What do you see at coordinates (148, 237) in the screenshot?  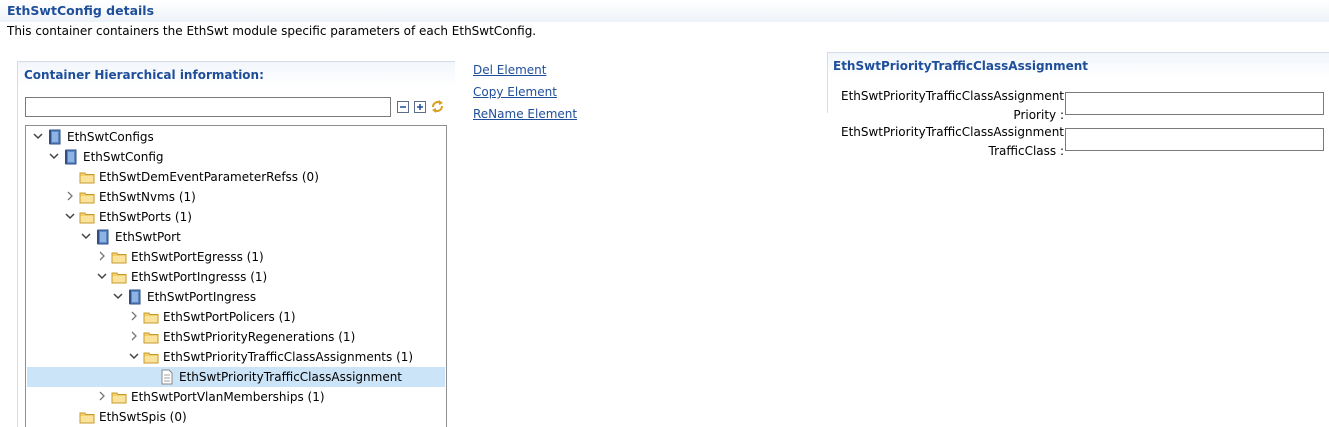 I see `tree-node-label: EthSwtPort` at bounding box center [148, 237].